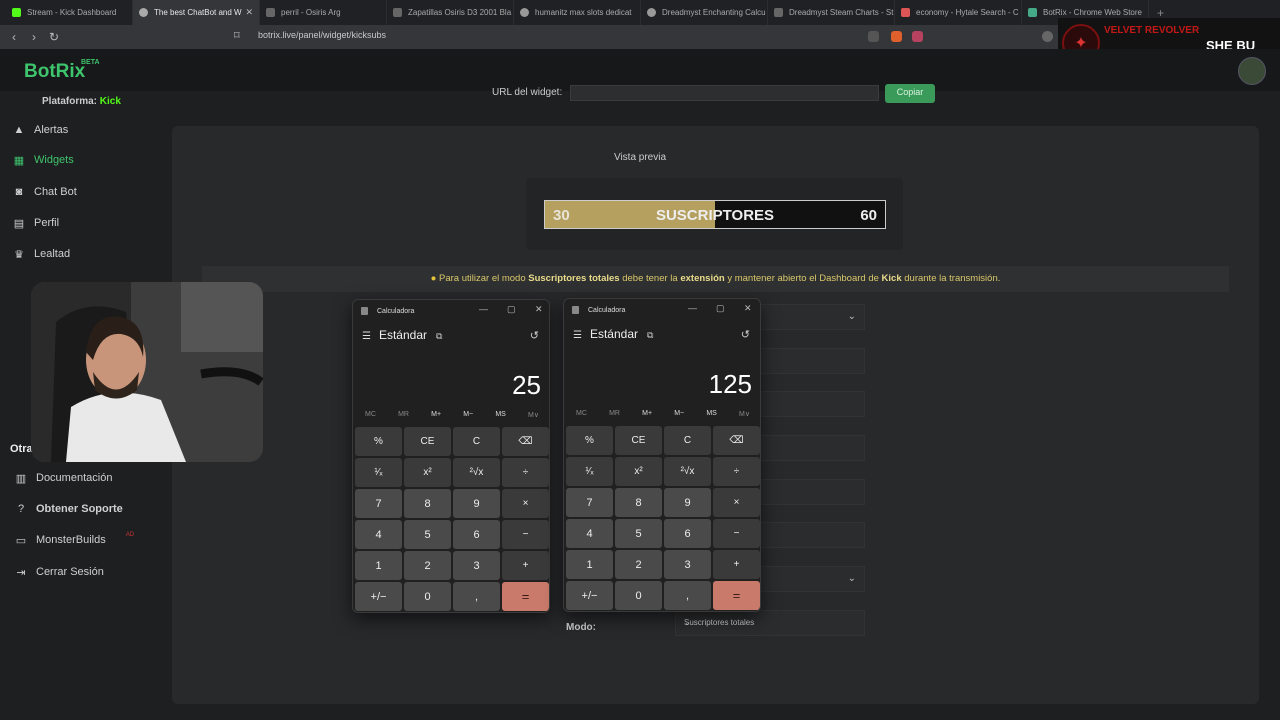 The image size is (1280, 720). What do you see at coordinates (1047, 36) in the screenshot?
I see `extension-icon` at bounding box center [1047, 36].